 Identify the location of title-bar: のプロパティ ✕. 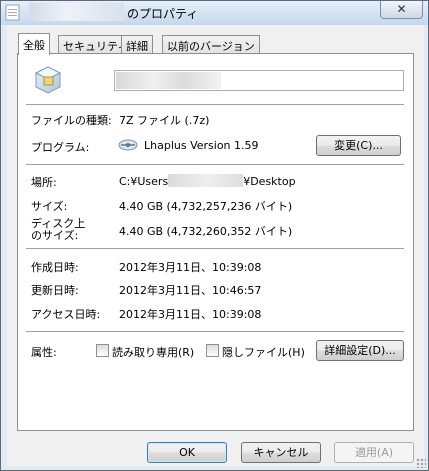
(214, 13).